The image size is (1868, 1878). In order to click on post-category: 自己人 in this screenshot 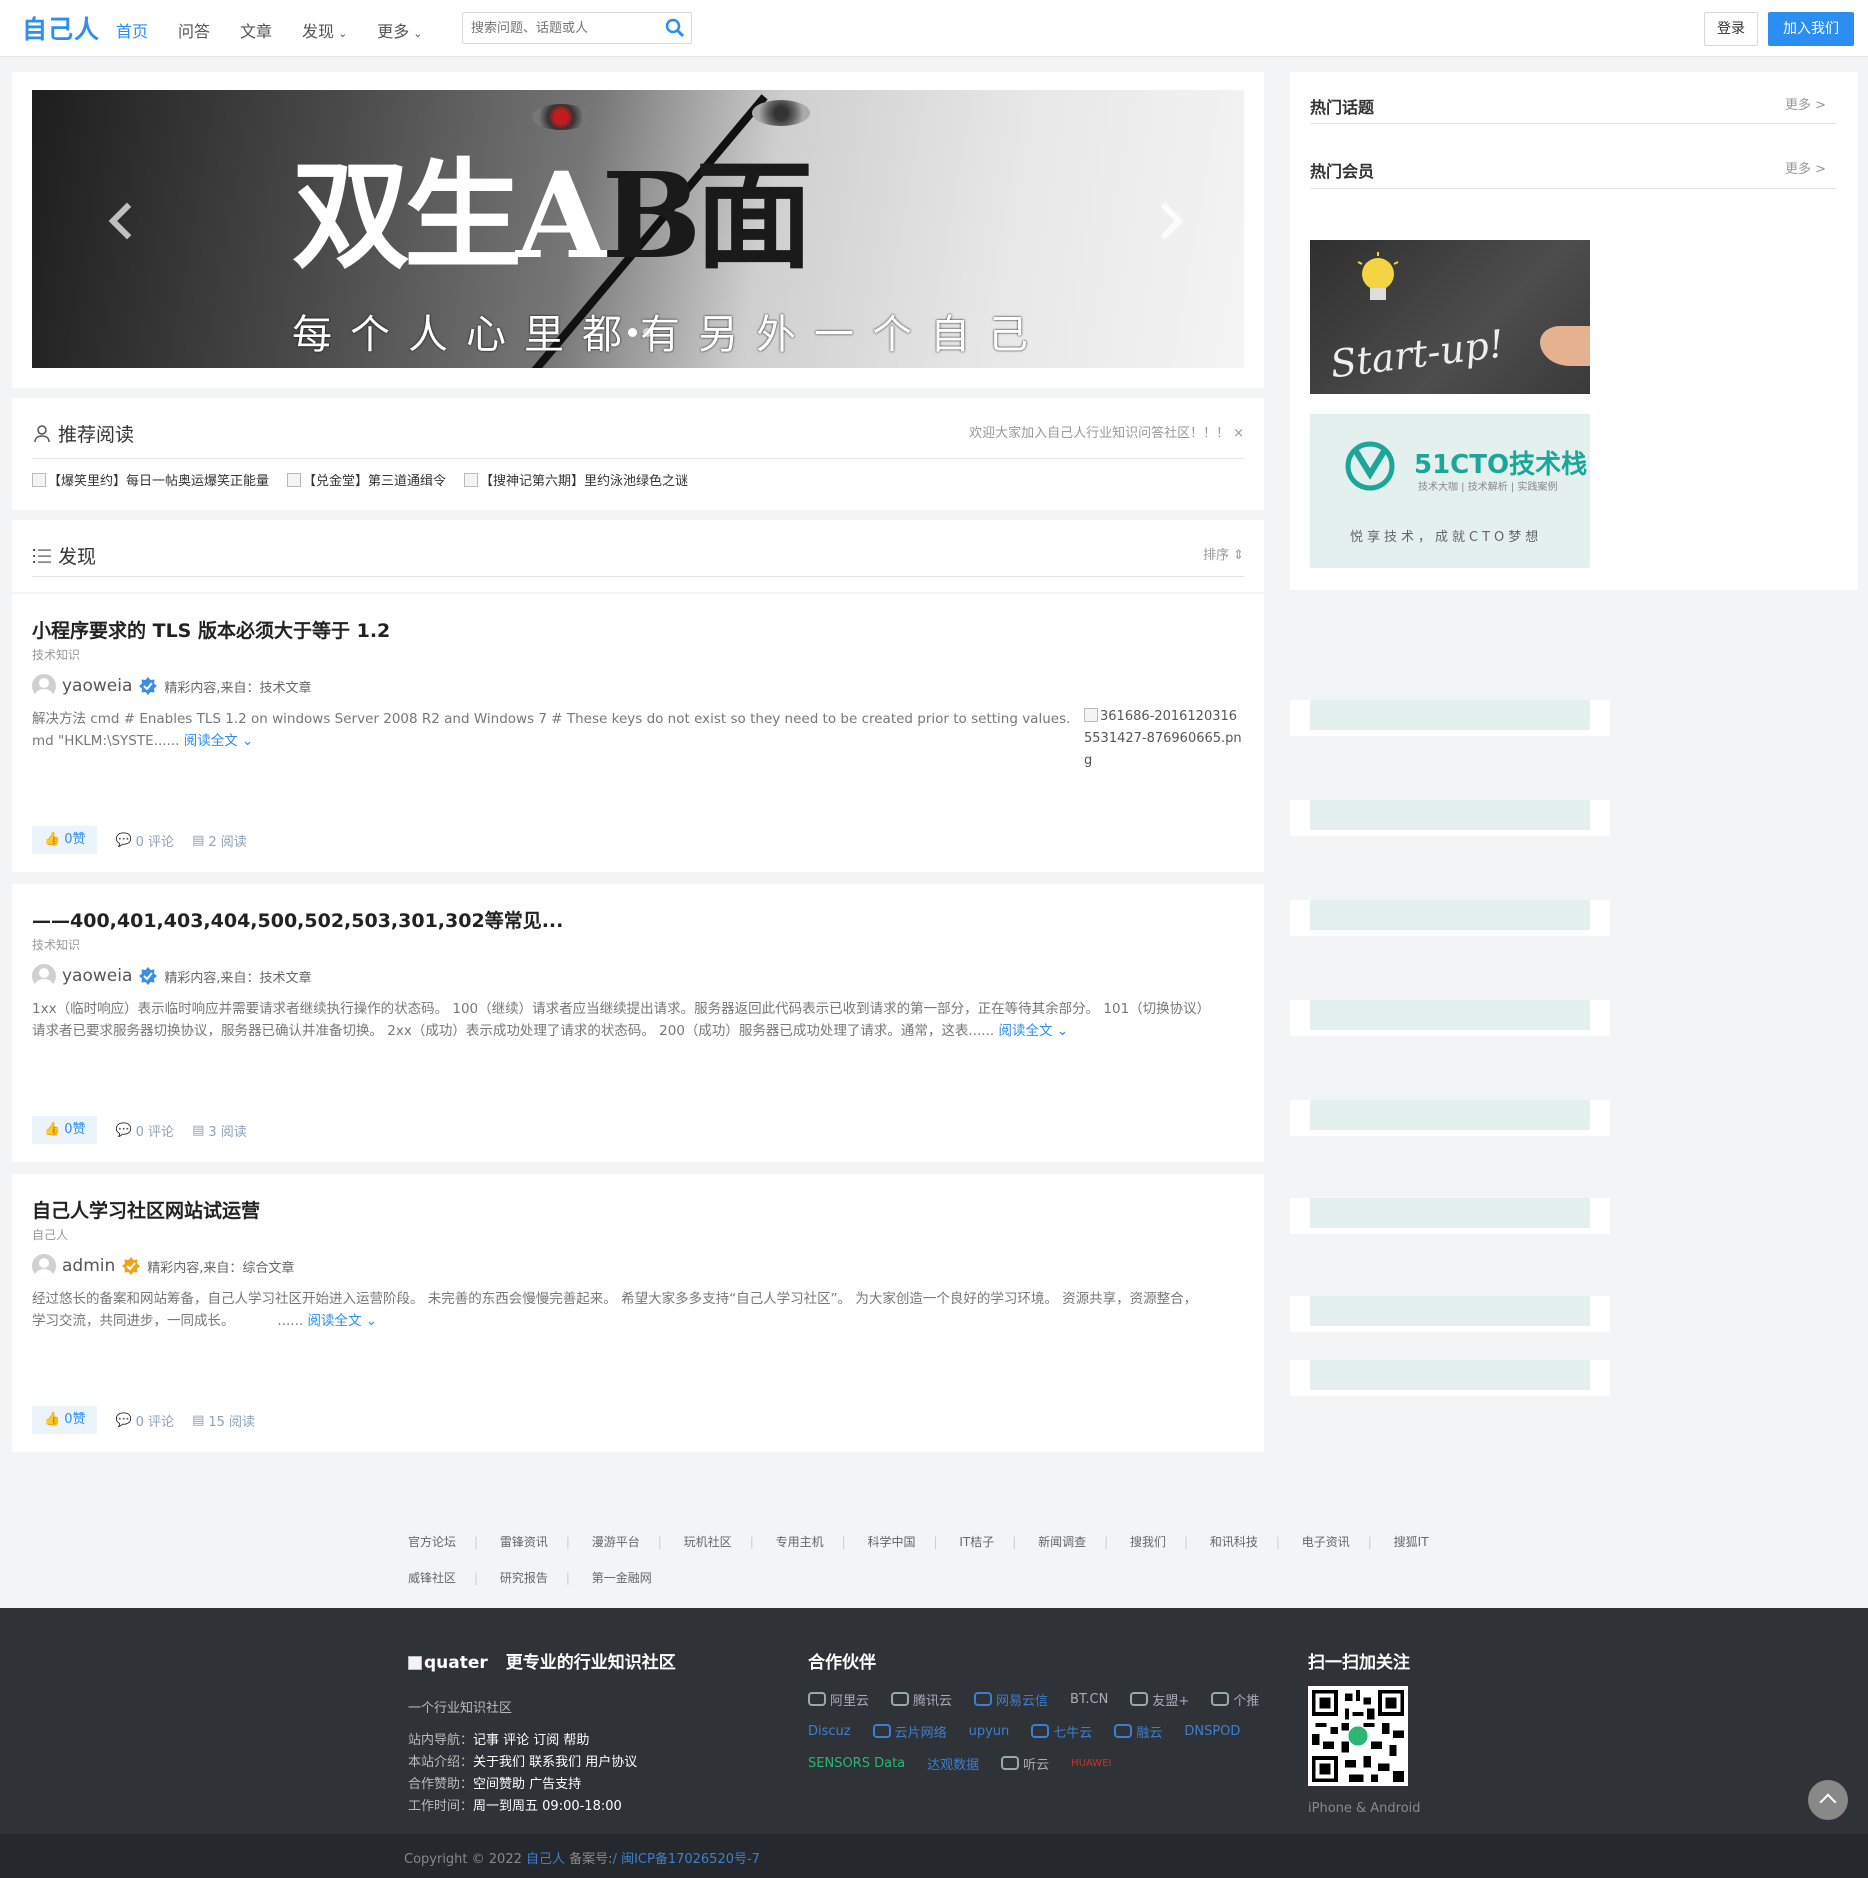, I will do `click(50, 1234)`.